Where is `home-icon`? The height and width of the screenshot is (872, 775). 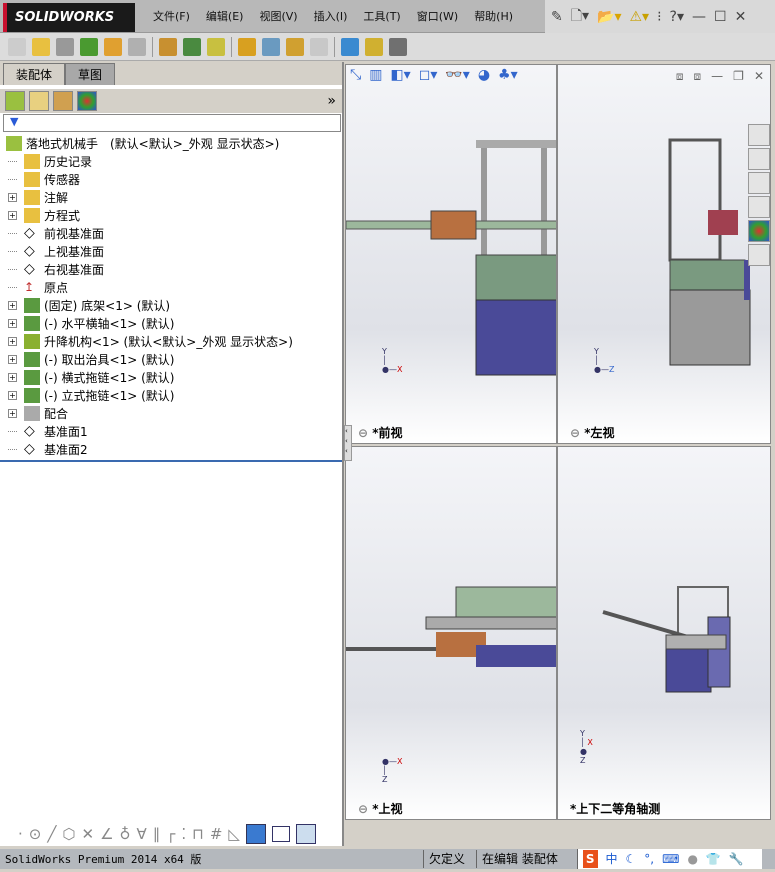
home-icon is located at coordinates (759, 135).